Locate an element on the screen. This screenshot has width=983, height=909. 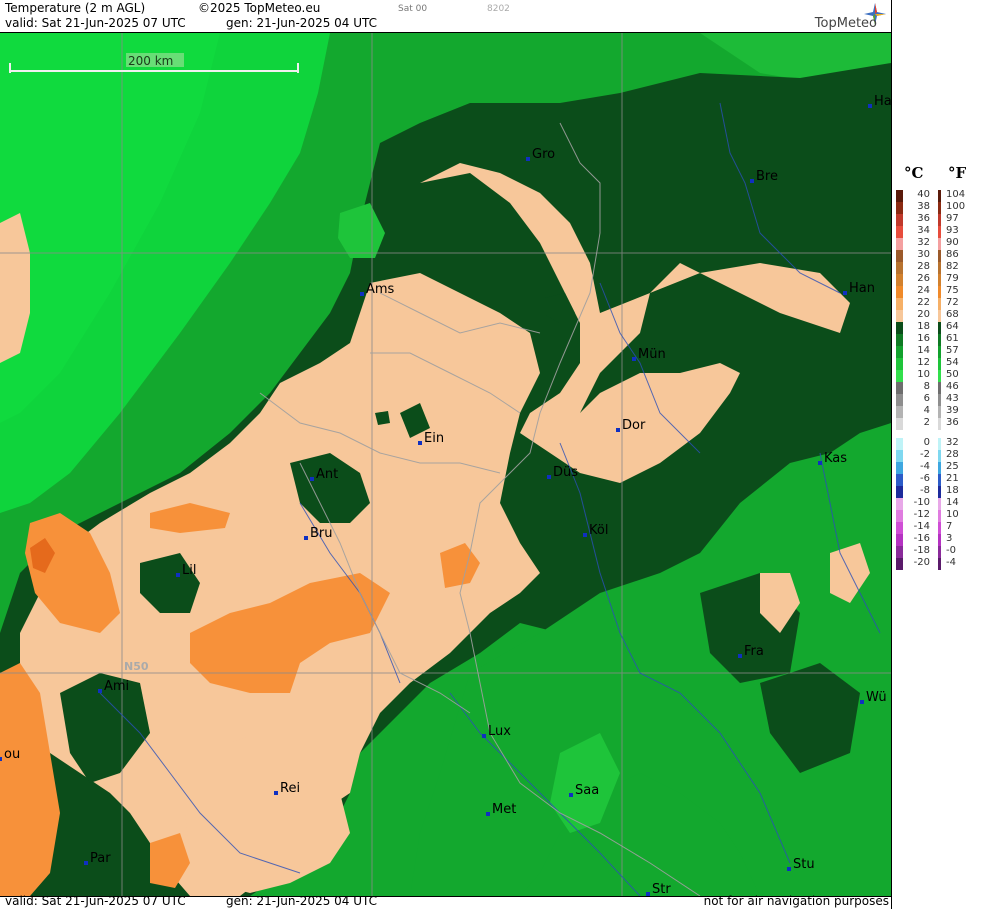
topmeteo-logo: TopMeteo is located at coordinates (841, 17).